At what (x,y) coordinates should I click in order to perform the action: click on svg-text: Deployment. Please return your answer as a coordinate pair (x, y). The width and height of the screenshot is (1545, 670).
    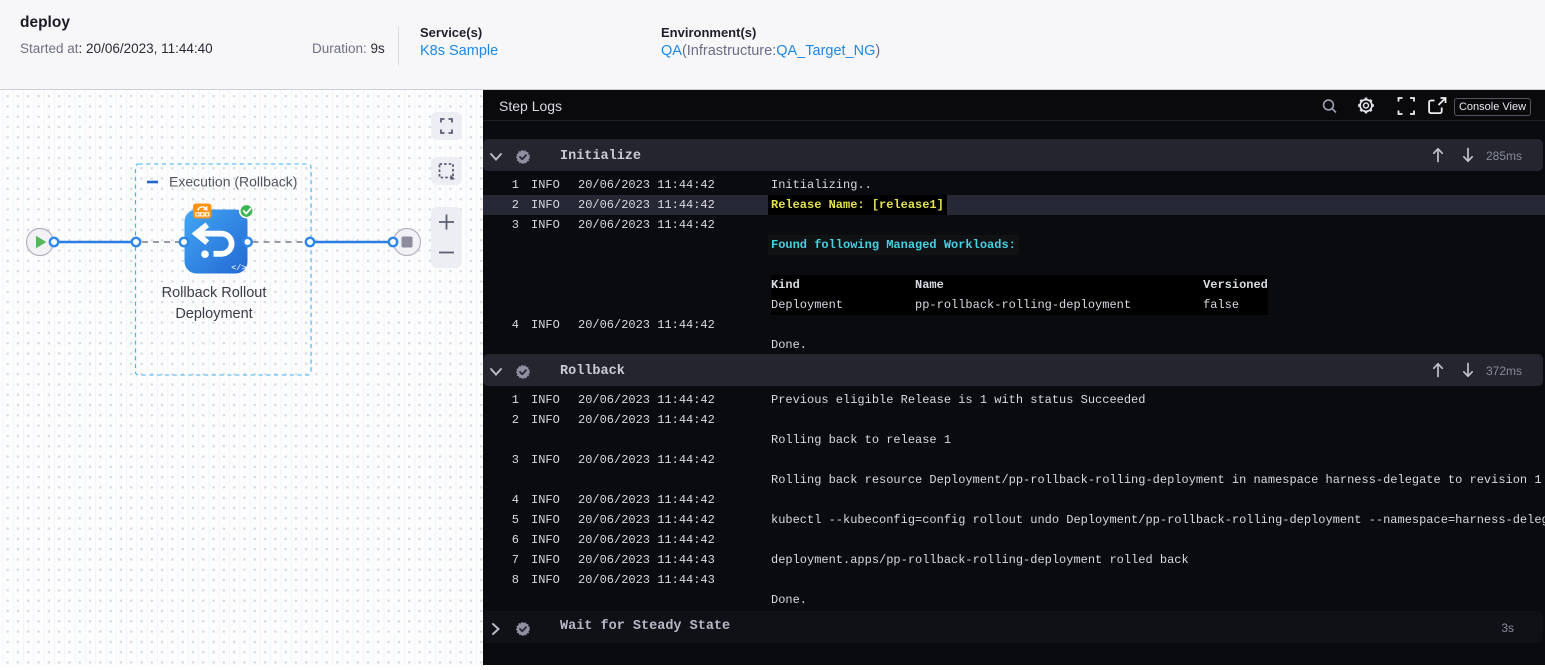
    Looking at the image, I should click on (213, 314).